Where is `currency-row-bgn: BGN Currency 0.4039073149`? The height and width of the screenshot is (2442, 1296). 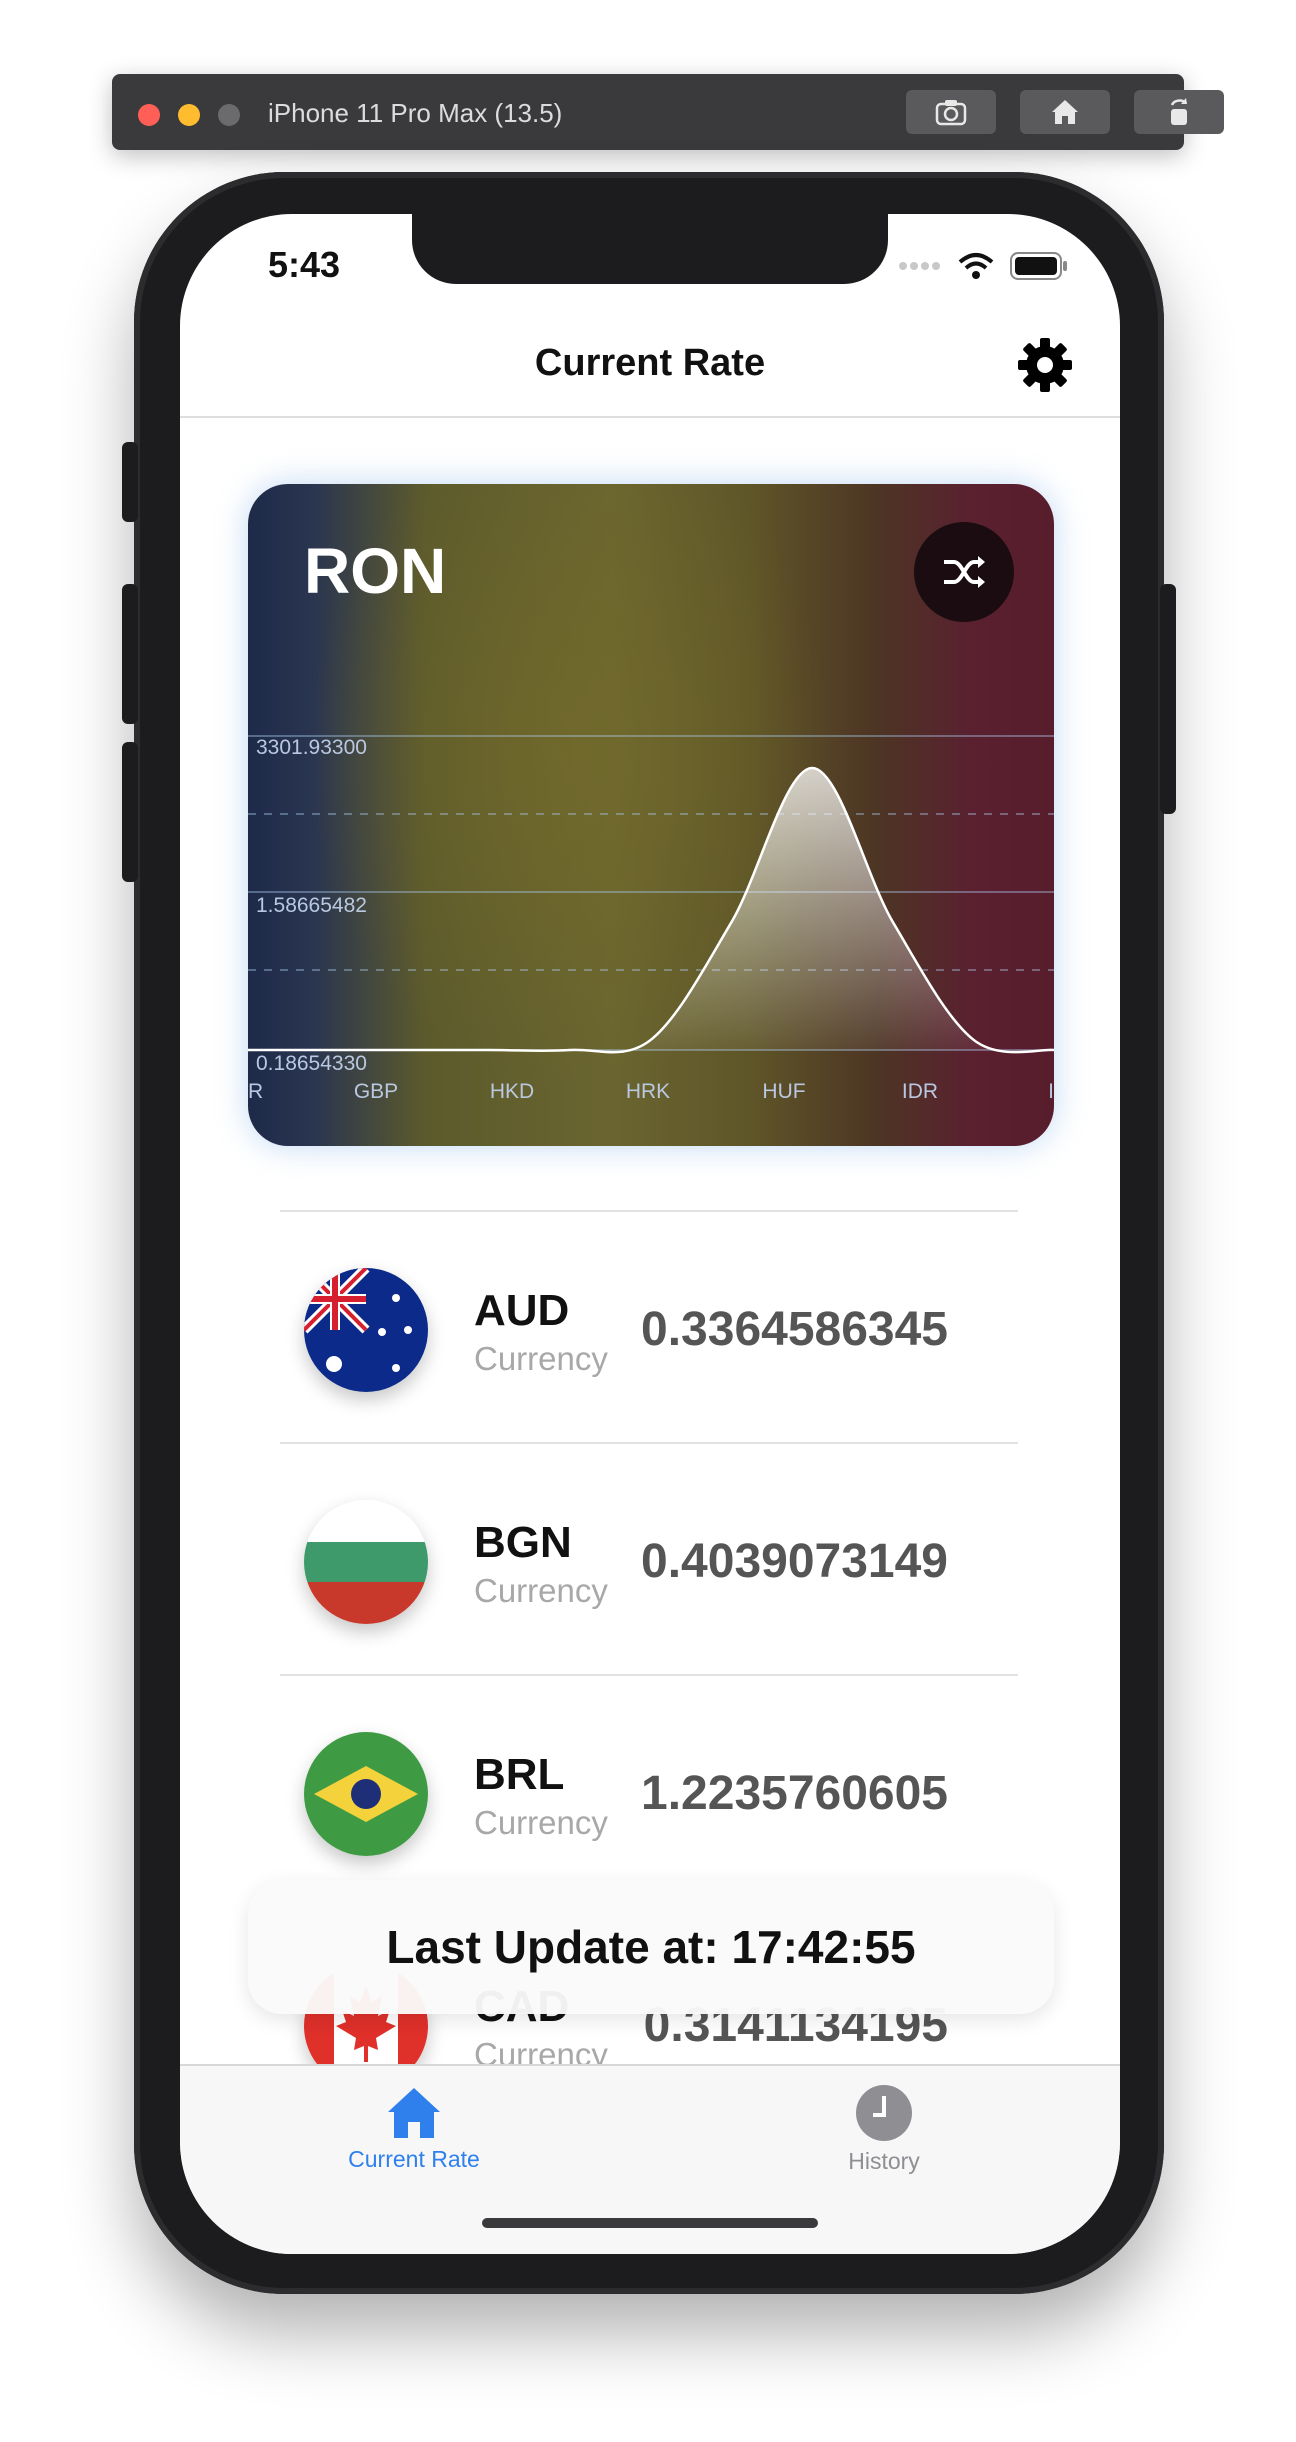
currency-row-bgn: BGN Currency 0.4039073149 is located at coordinates (650, 1560).